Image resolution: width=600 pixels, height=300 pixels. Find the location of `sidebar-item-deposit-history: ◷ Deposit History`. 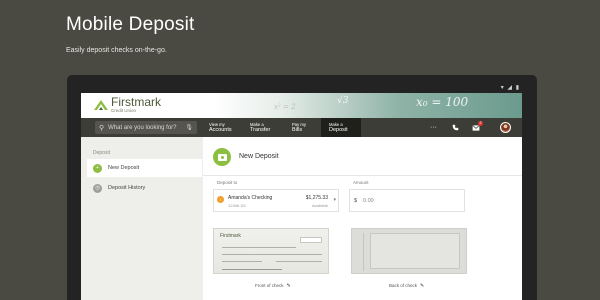

sidebar-item-deposit-history: ◷ Deposit History is located at coordinates (144, 188).